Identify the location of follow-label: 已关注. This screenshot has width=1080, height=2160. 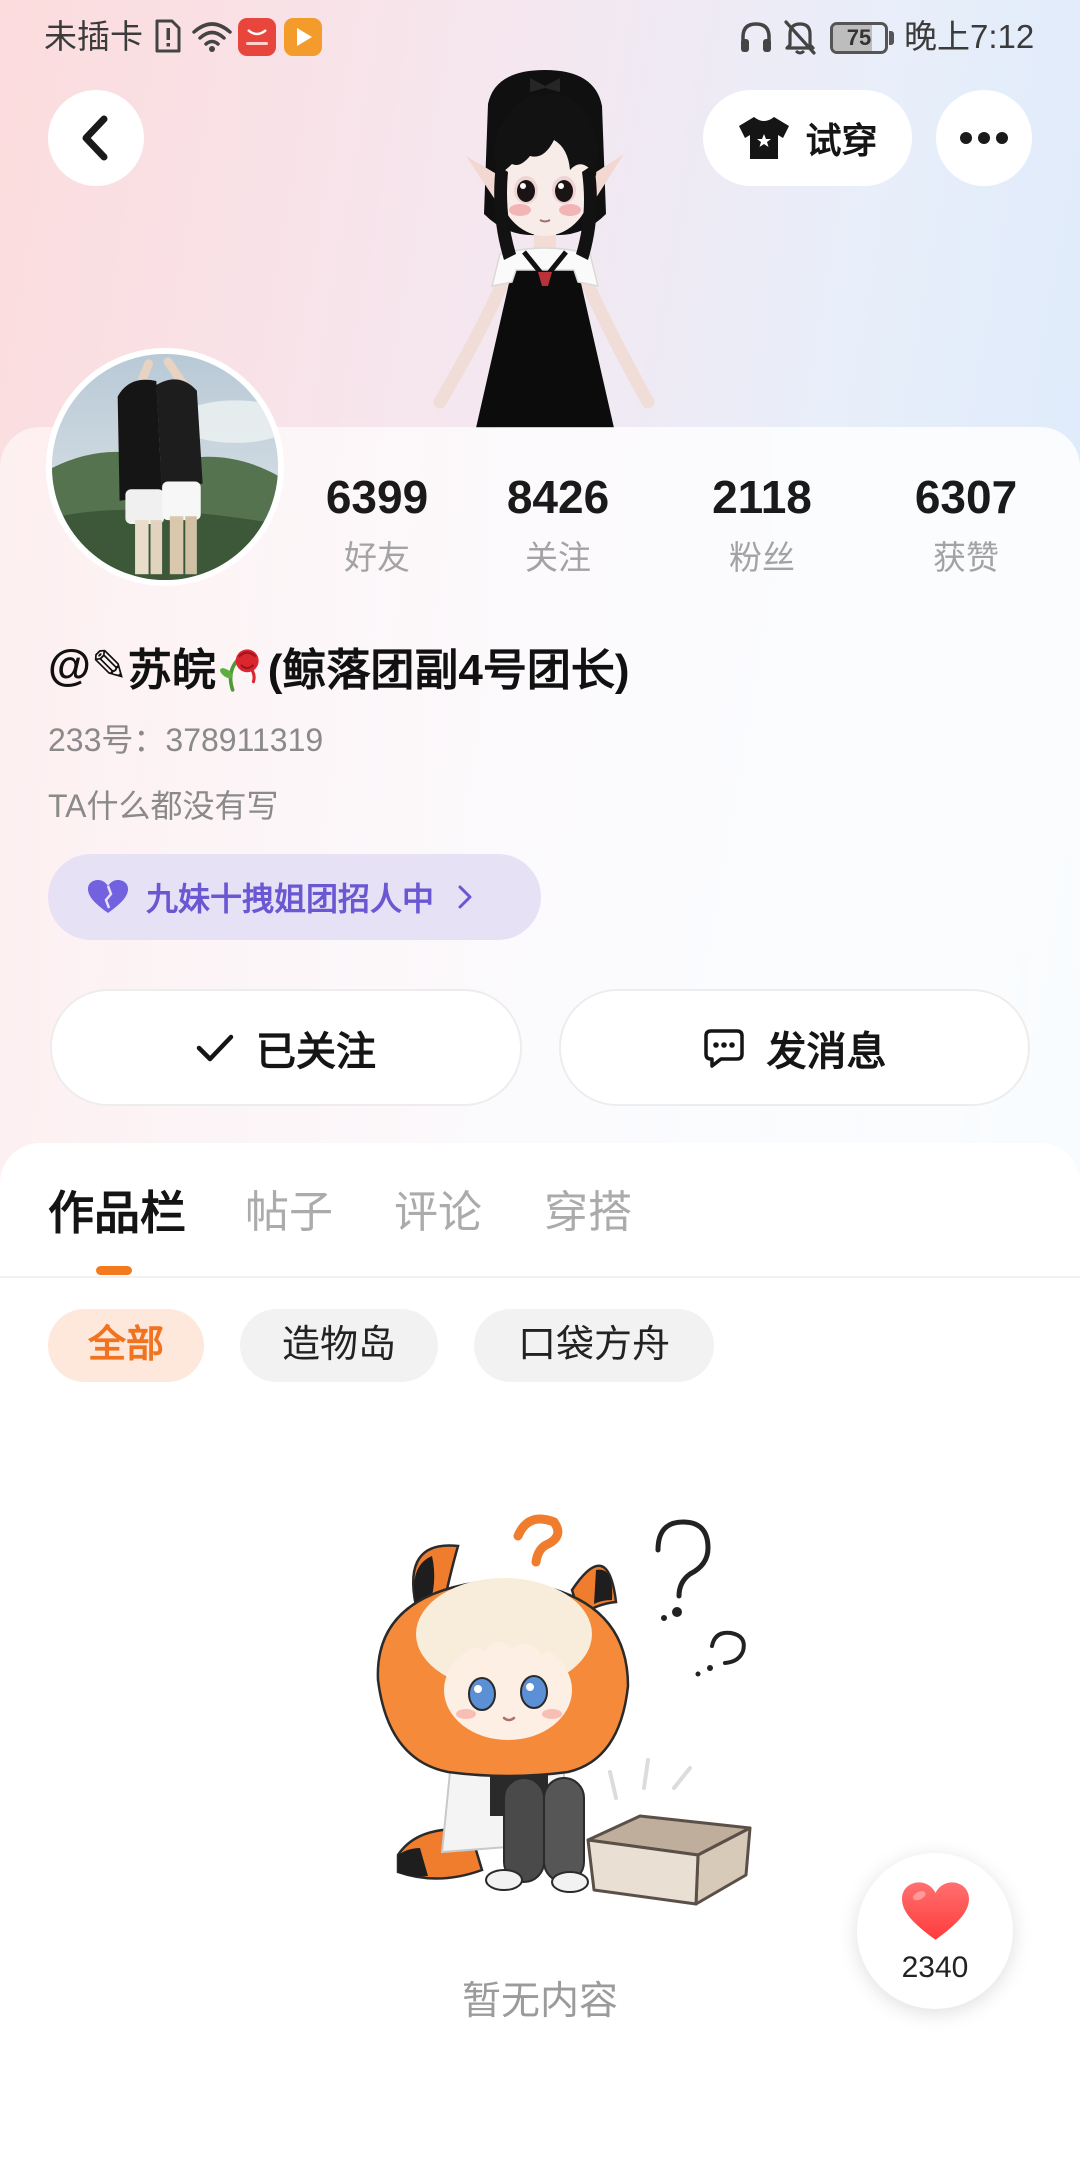
(316, 1051).